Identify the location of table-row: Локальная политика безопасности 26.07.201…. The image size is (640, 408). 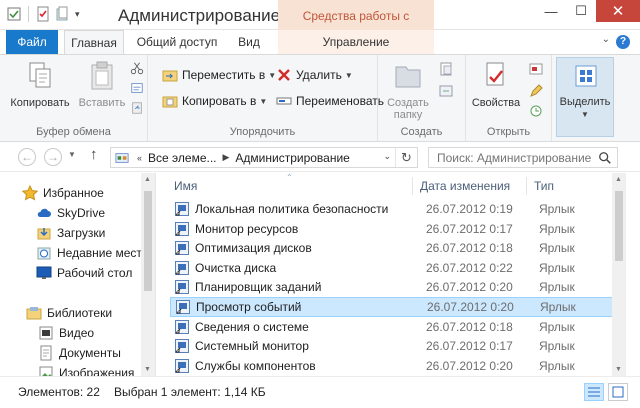
(392, 209).